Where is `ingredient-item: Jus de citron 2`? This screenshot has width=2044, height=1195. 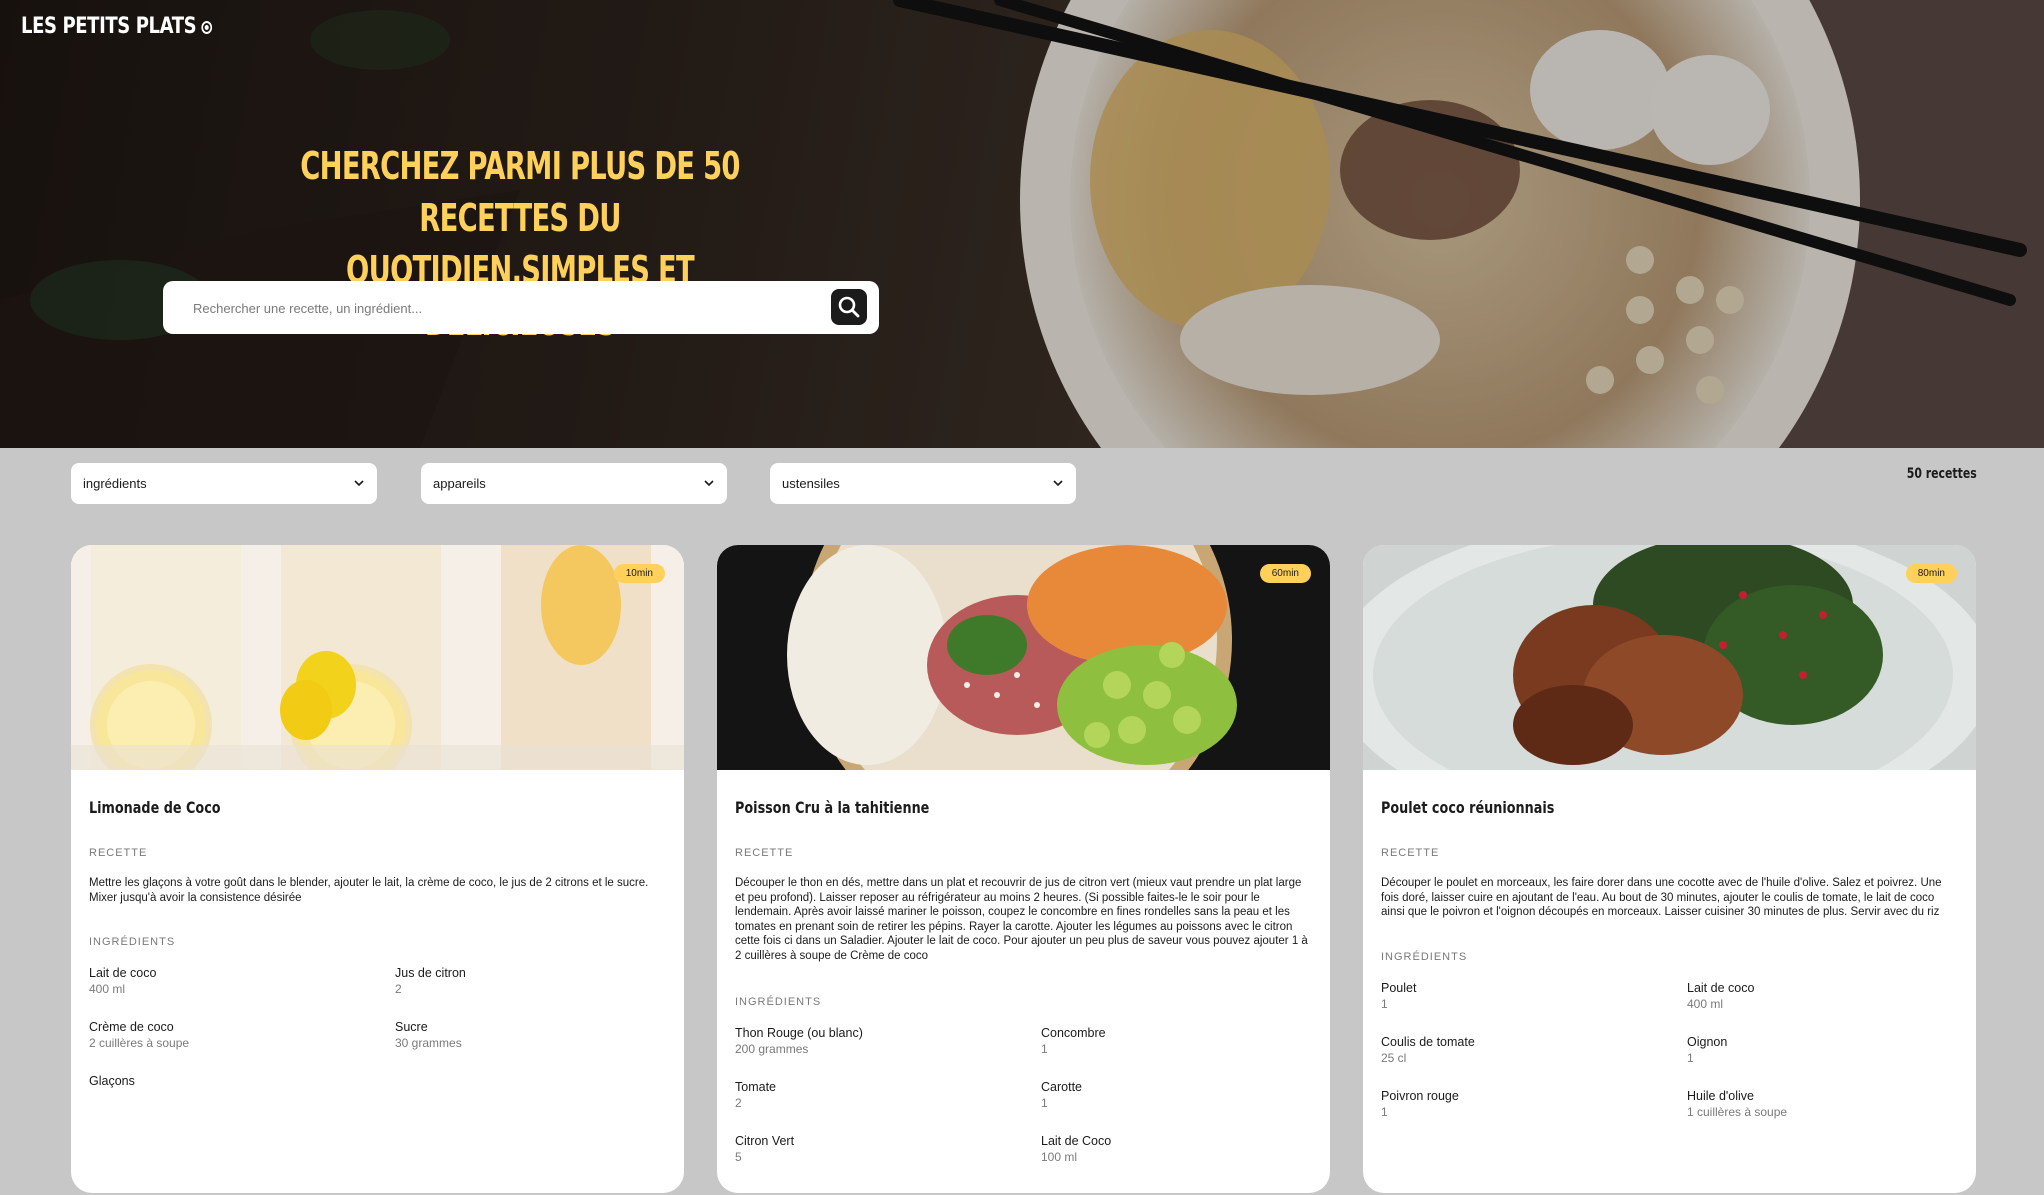 ingredient-item: Jus de citron 2 is located at coordinates (530, 981).